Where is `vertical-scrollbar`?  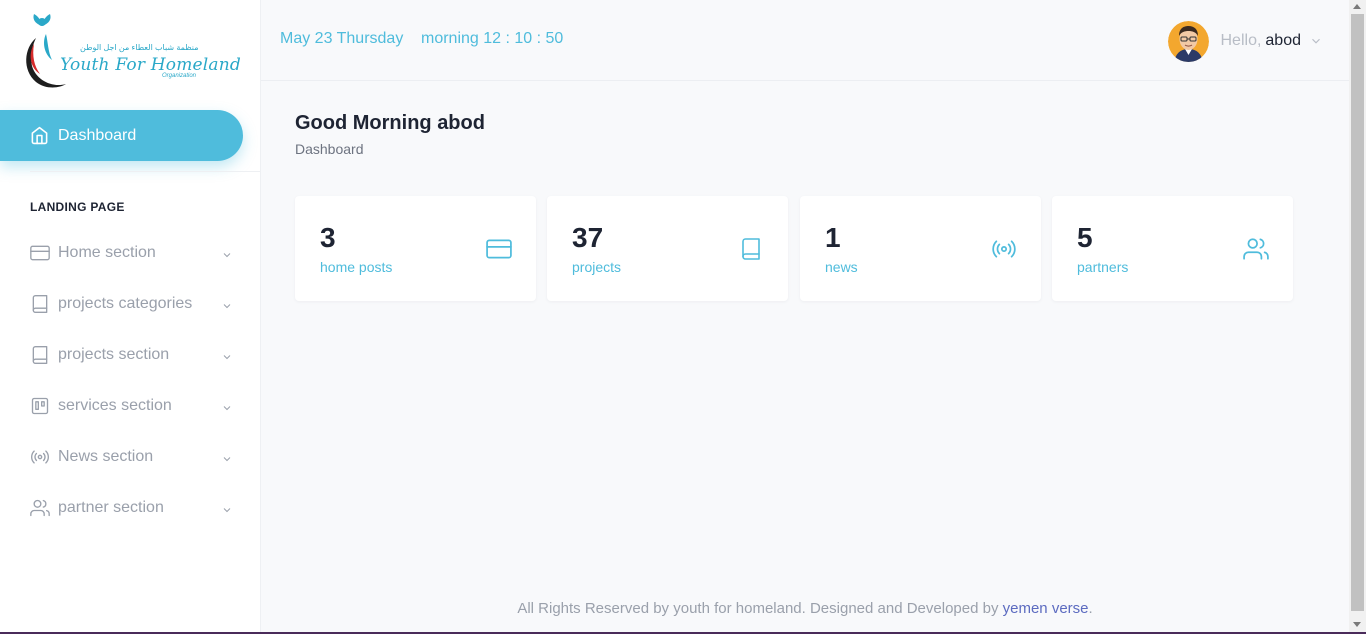
vertical-scrollbar is located at coordinates (1357, 317).